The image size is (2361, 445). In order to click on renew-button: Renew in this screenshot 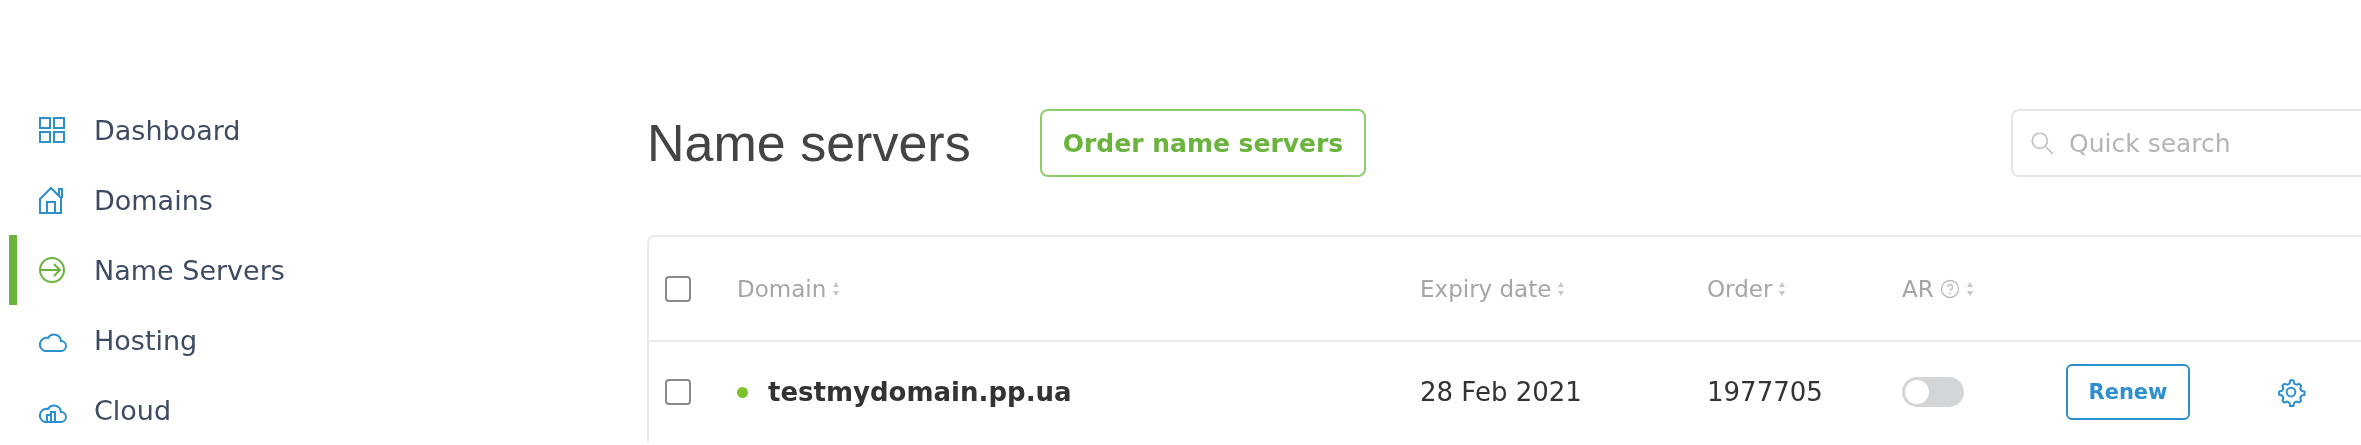, I will do `click(2128, 392)`.